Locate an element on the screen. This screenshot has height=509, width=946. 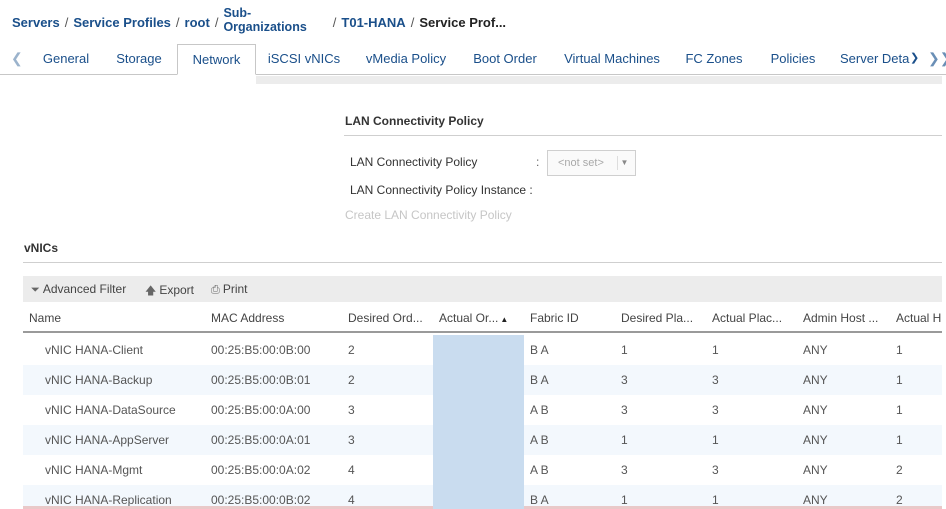
advanced-filter-button: ⏷ Advanced Filter is located at coordinates (78, 289).